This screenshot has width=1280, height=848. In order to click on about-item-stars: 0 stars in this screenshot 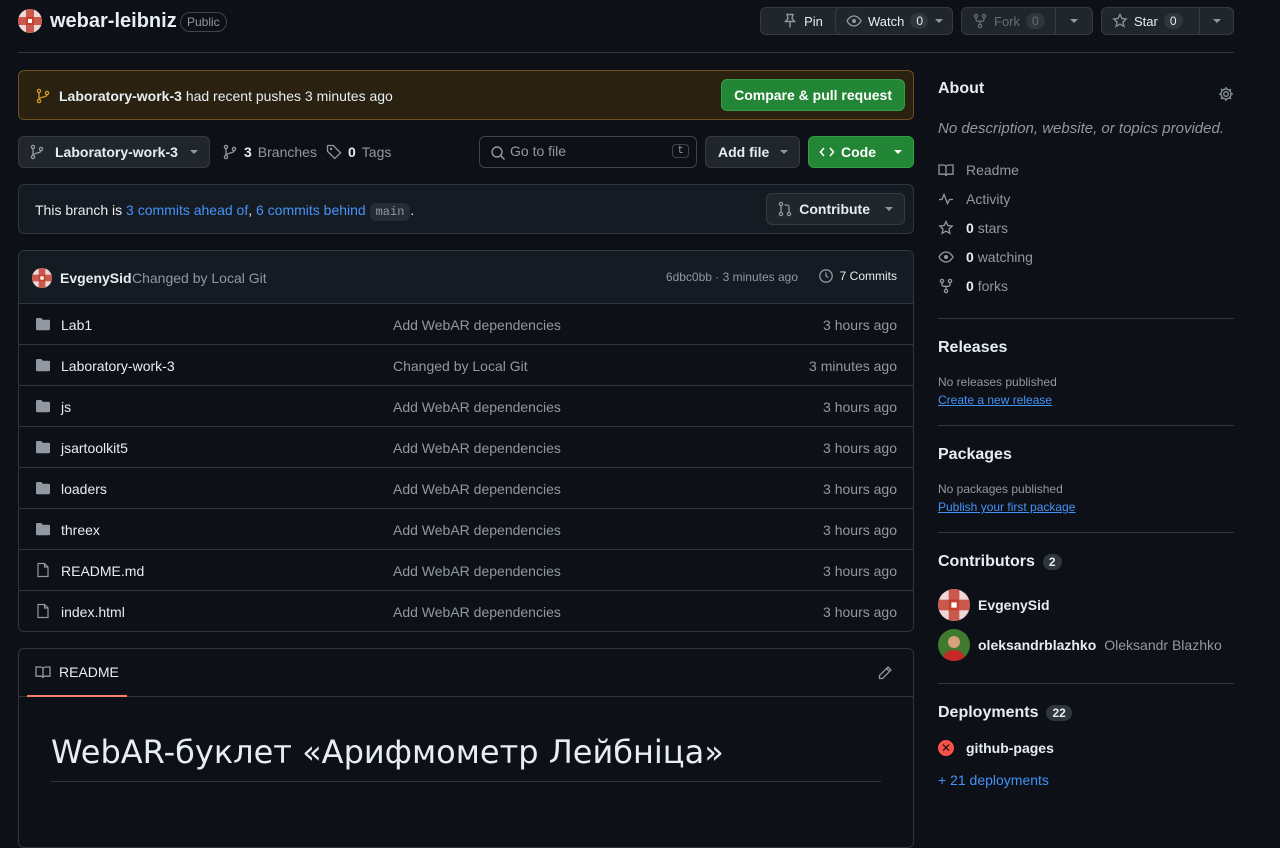, I will do `click(1086, 227)`.